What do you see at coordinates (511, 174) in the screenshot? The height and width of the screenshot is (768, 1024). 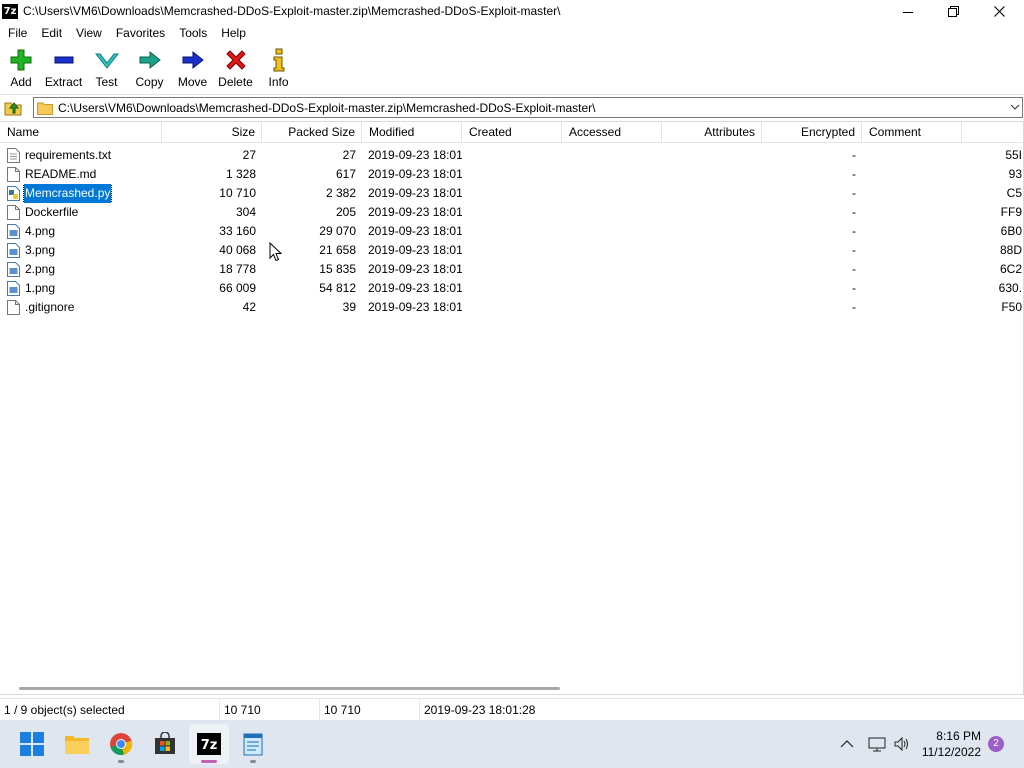 I see `file-row: README.md 1 328 617 2019-09-23 18:01 - 93` at bounding box center [511, 174].